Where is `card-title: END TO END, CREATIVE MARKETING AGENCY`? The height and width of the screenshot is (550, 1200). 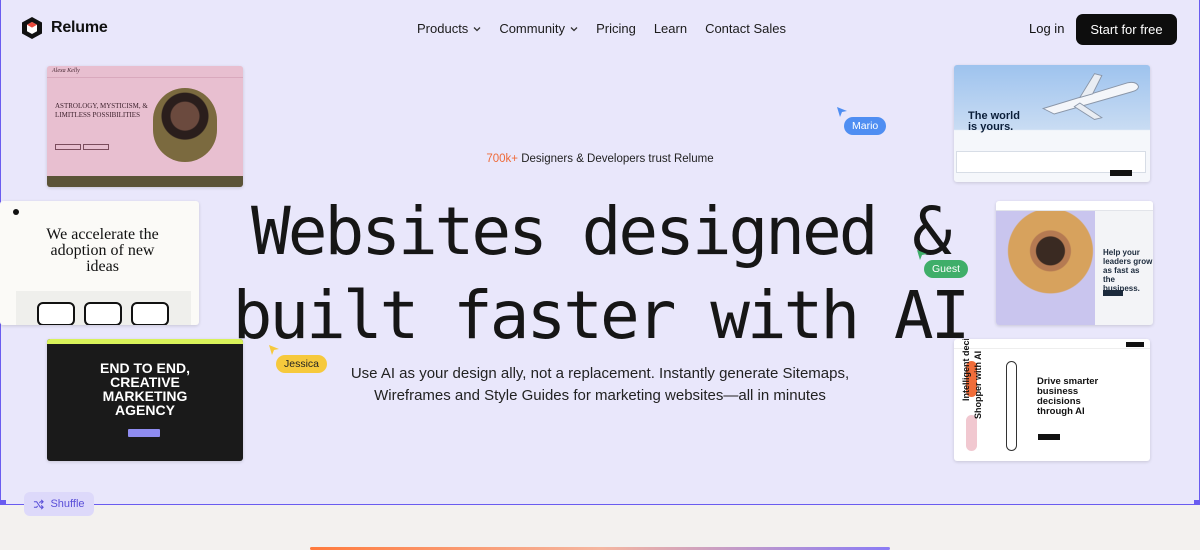
card-title: END TO END, CREATIVE MARKETING AGENCY is located at coordinates (145, 389).